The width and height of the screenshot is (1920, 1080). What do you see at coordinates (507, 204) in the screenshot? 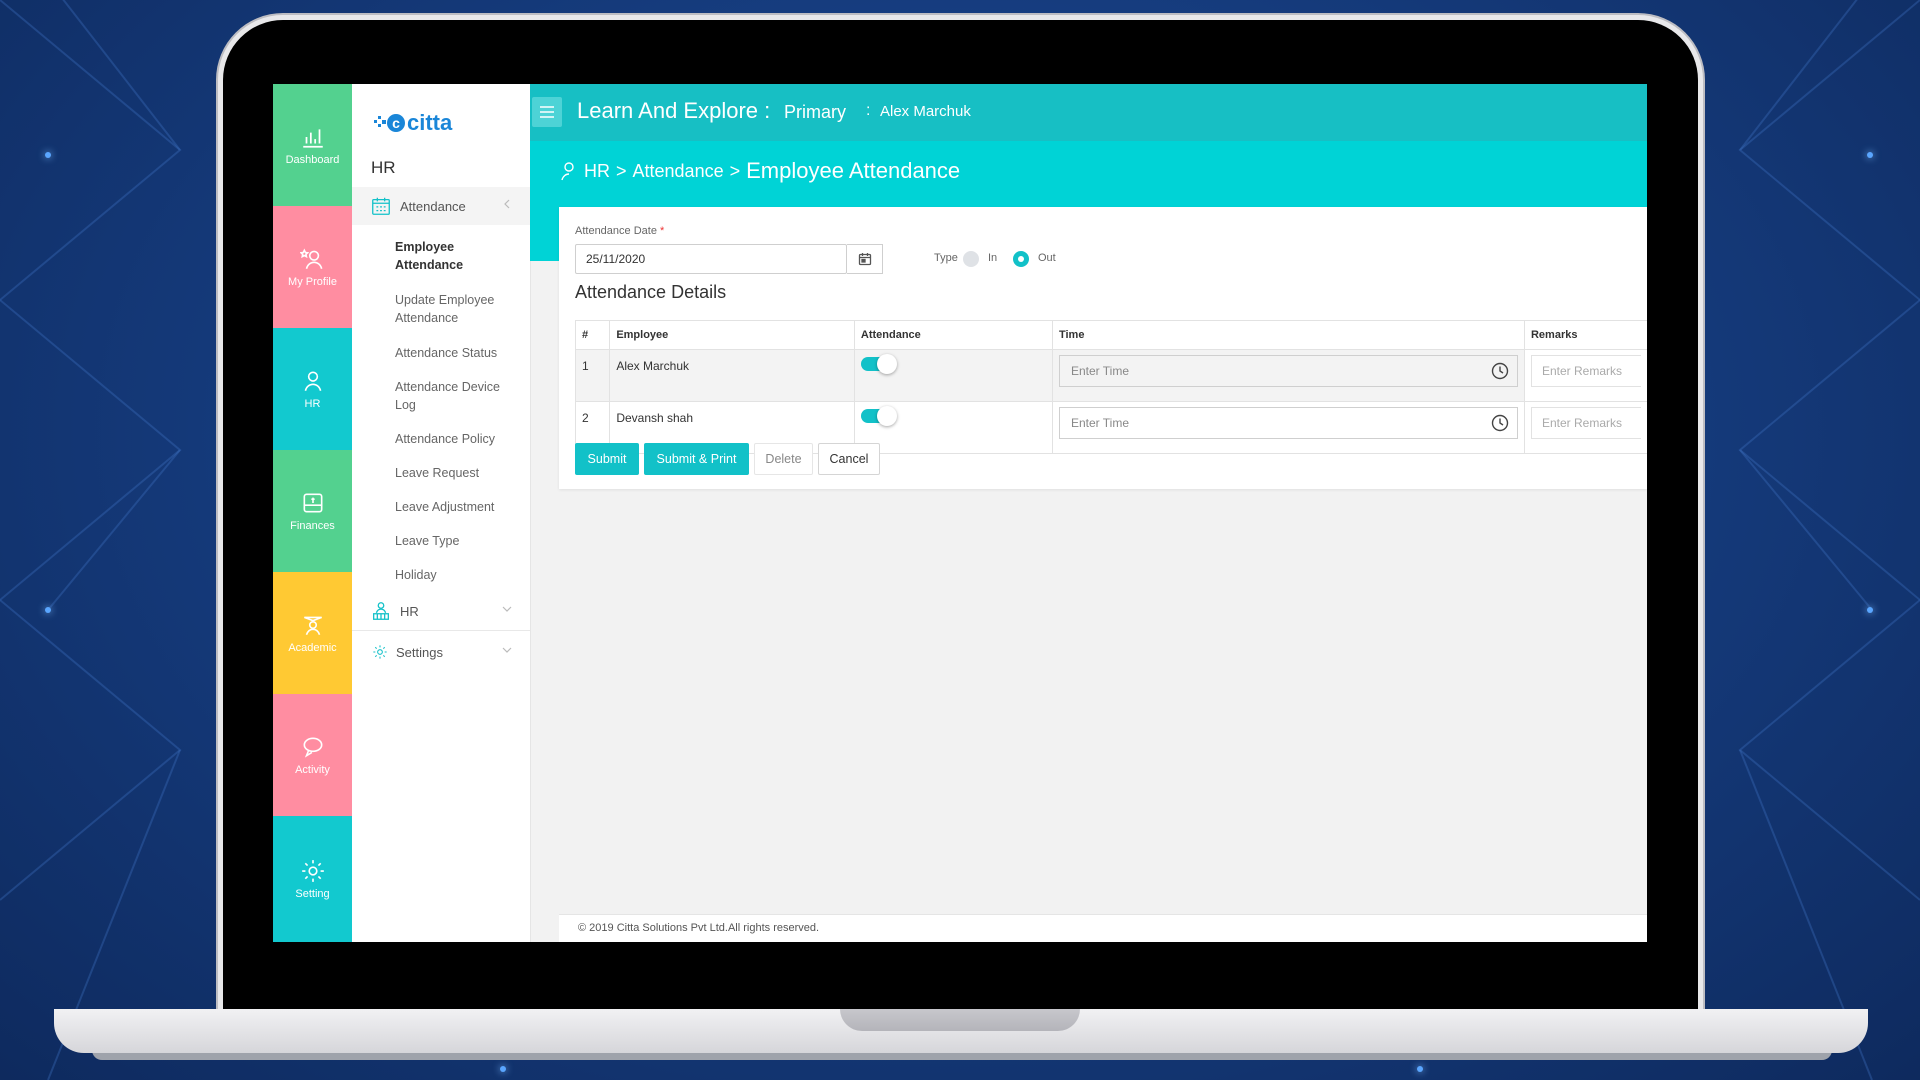
I see `chevron-left-icon` at bounding box center [507, 204].